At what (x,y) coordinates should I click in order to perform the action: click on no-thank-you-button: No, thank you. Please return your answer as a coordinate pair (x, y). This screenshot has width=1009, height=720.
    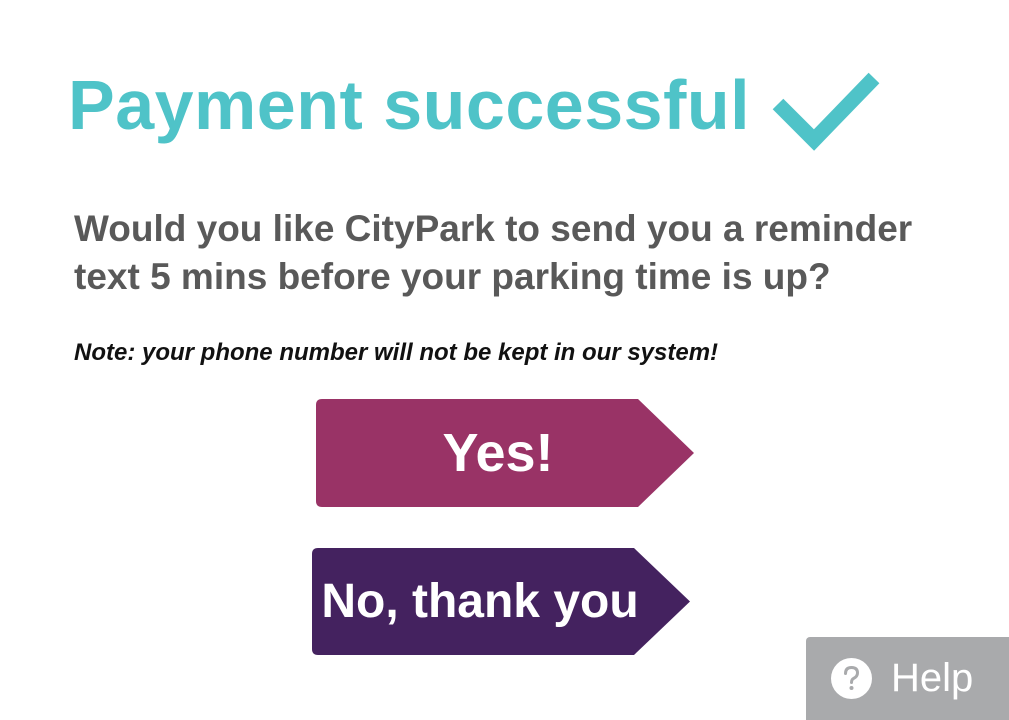
    Looking at the image, I should click on (501, 601).